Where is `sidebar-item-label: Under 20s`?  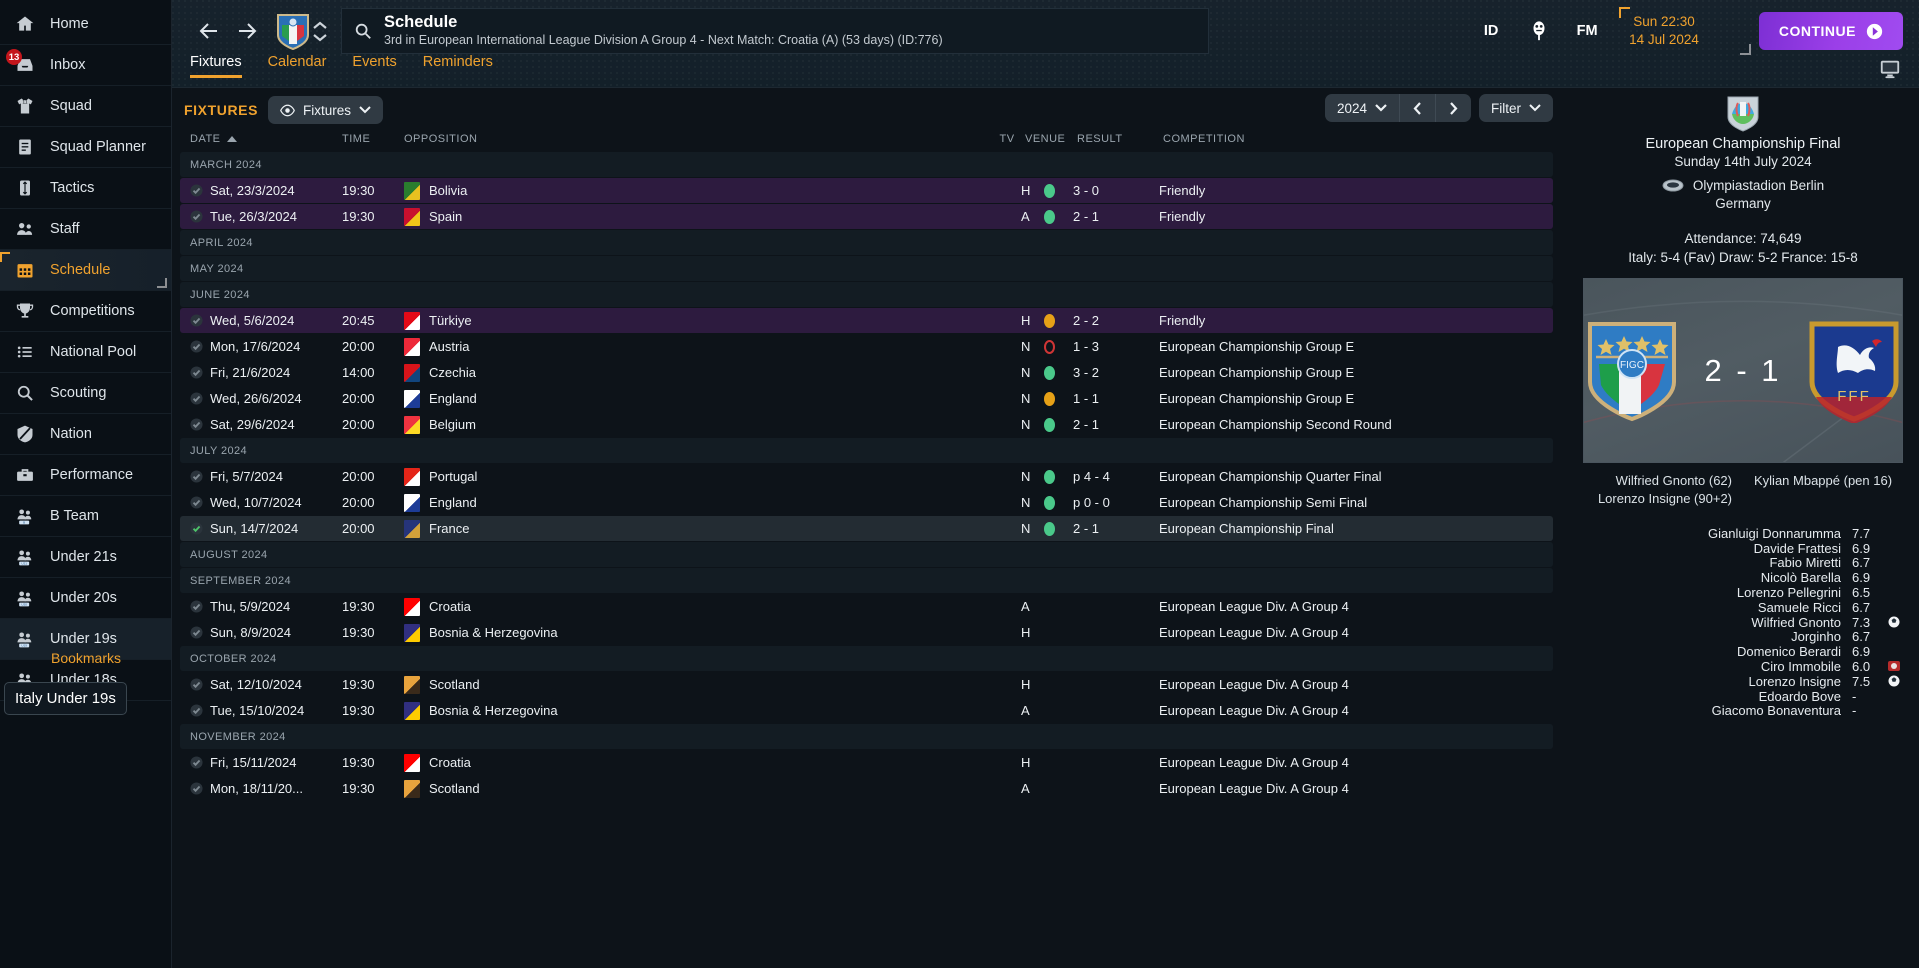 sidebar-item-label: Under 20s is located at coordinates (83, 598).